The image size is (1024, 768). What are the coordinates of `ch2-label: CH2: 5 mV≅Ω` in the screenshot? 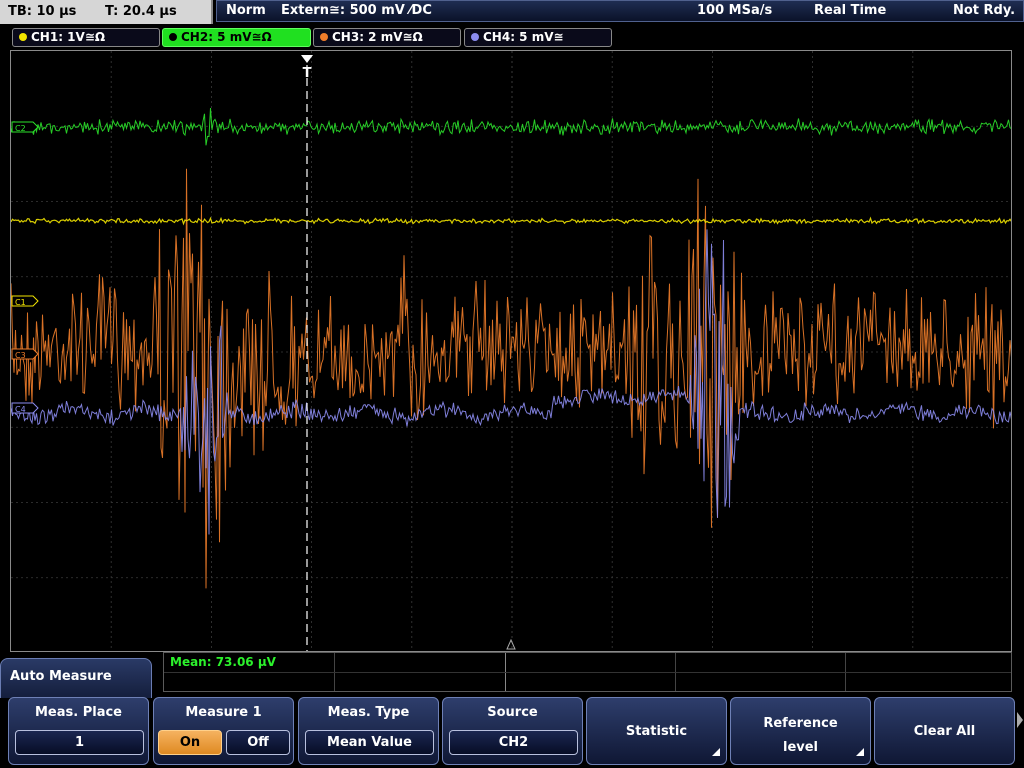 It's located at (226, 37).